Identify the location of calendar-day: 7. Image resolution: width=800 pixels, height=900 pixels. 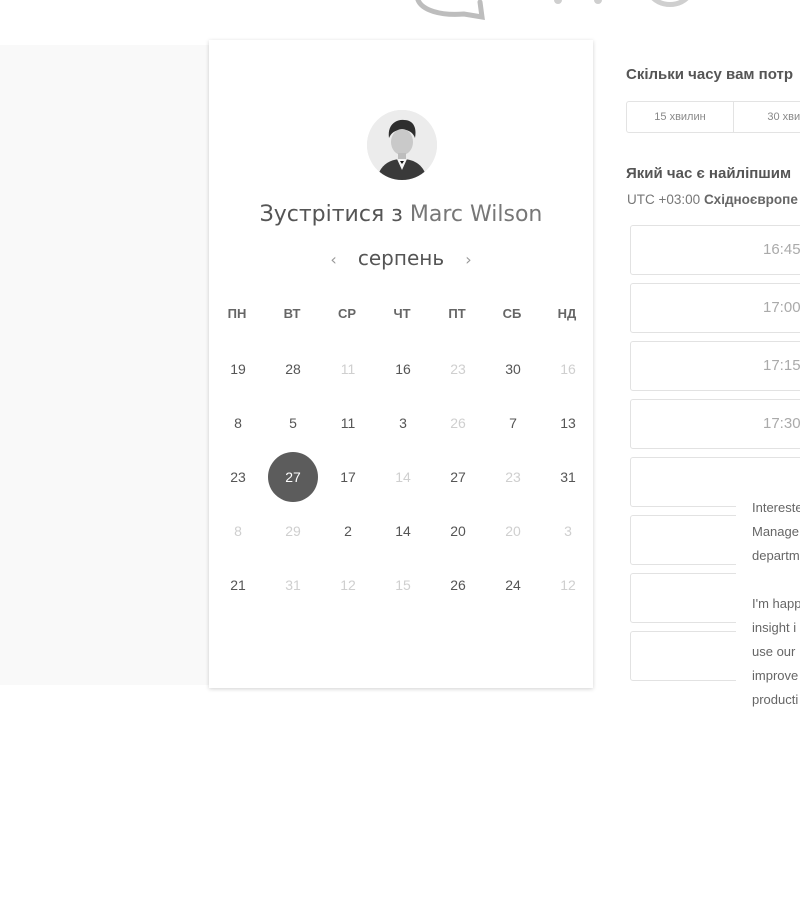
(513, 423).